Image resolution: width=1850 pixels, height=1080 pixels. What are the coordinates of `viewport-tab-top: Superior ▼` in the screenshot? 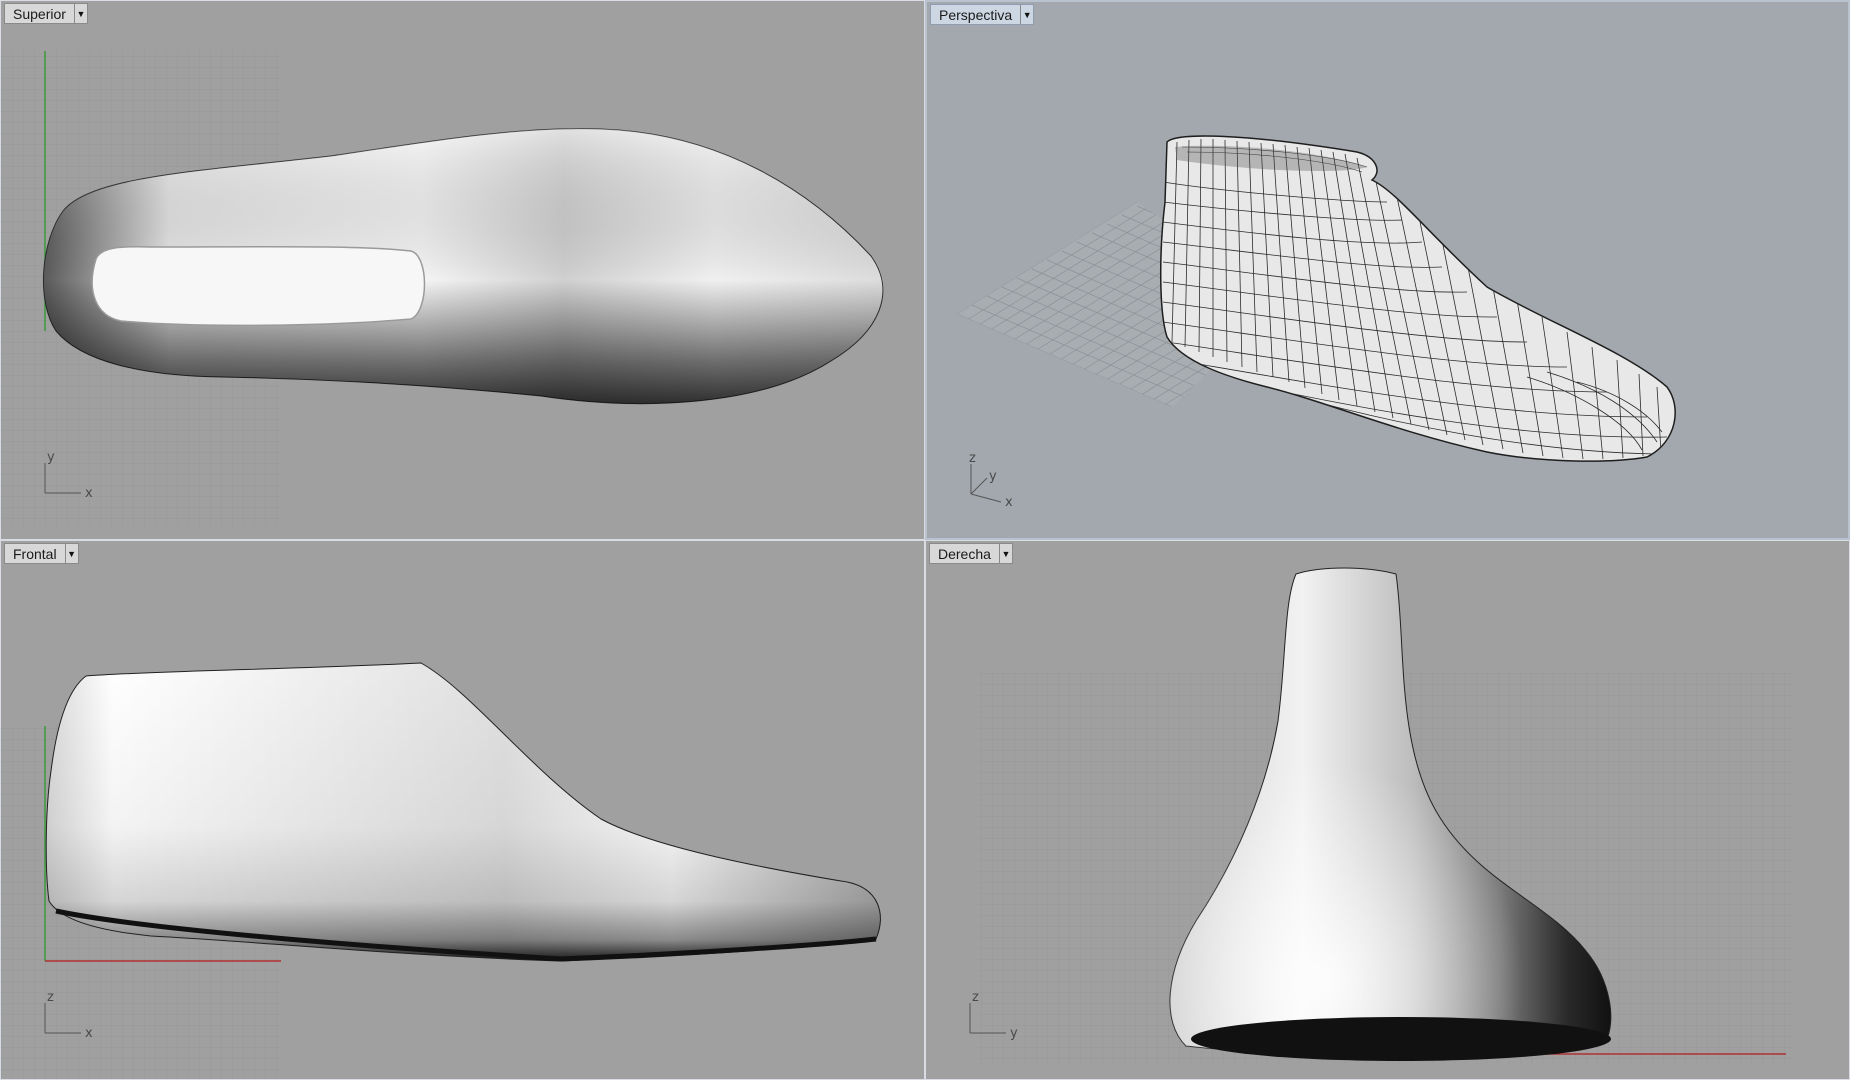 It's located at (46, 13).